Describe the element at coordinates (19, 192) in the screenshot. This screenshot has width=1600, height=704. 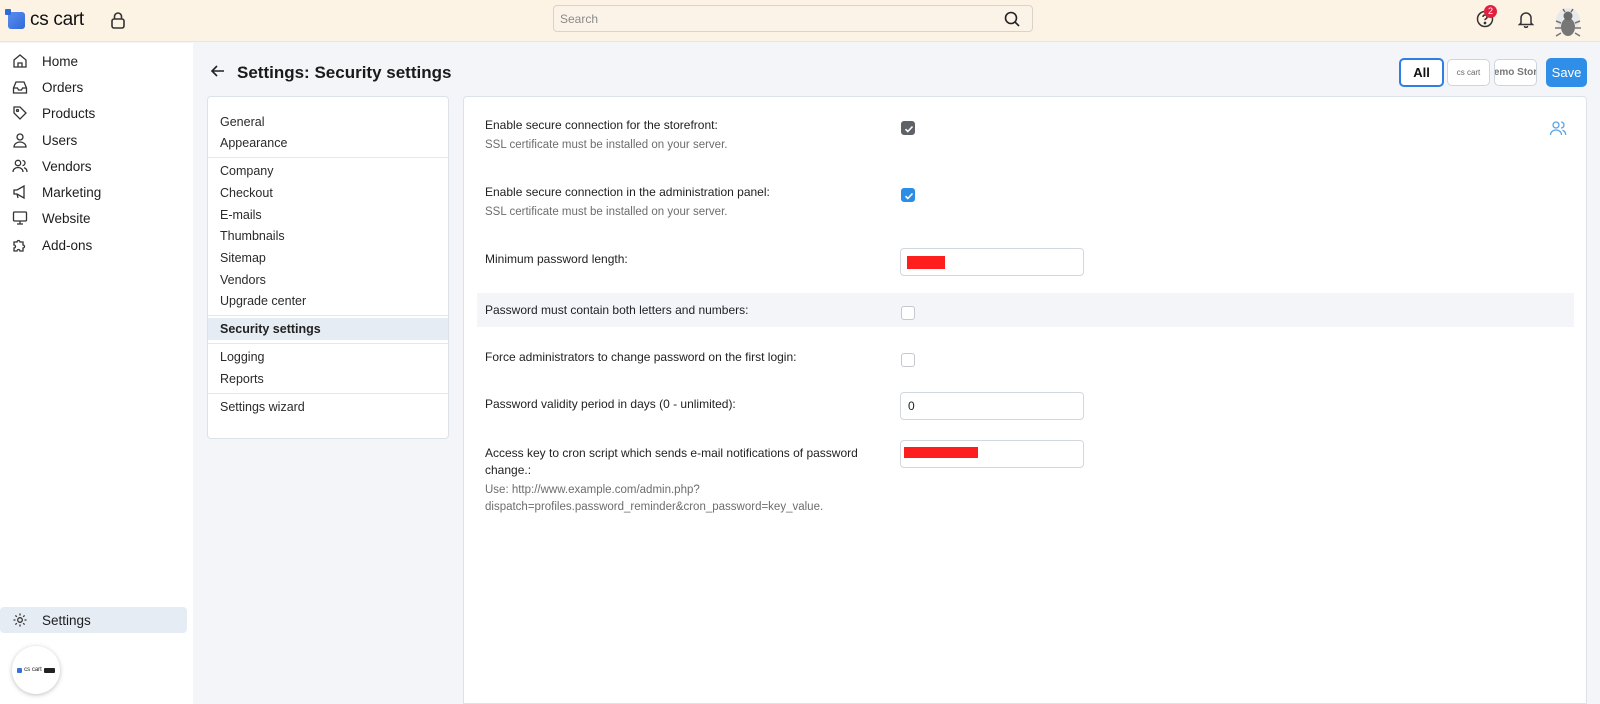
I see `megaphone-icon` at that location.